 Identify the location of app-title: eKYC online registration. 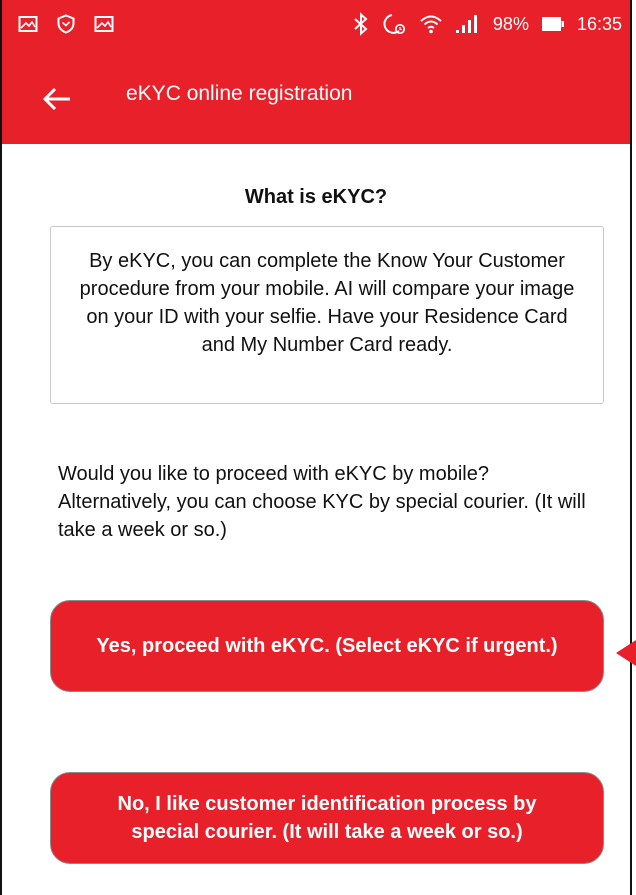
(239, 93).